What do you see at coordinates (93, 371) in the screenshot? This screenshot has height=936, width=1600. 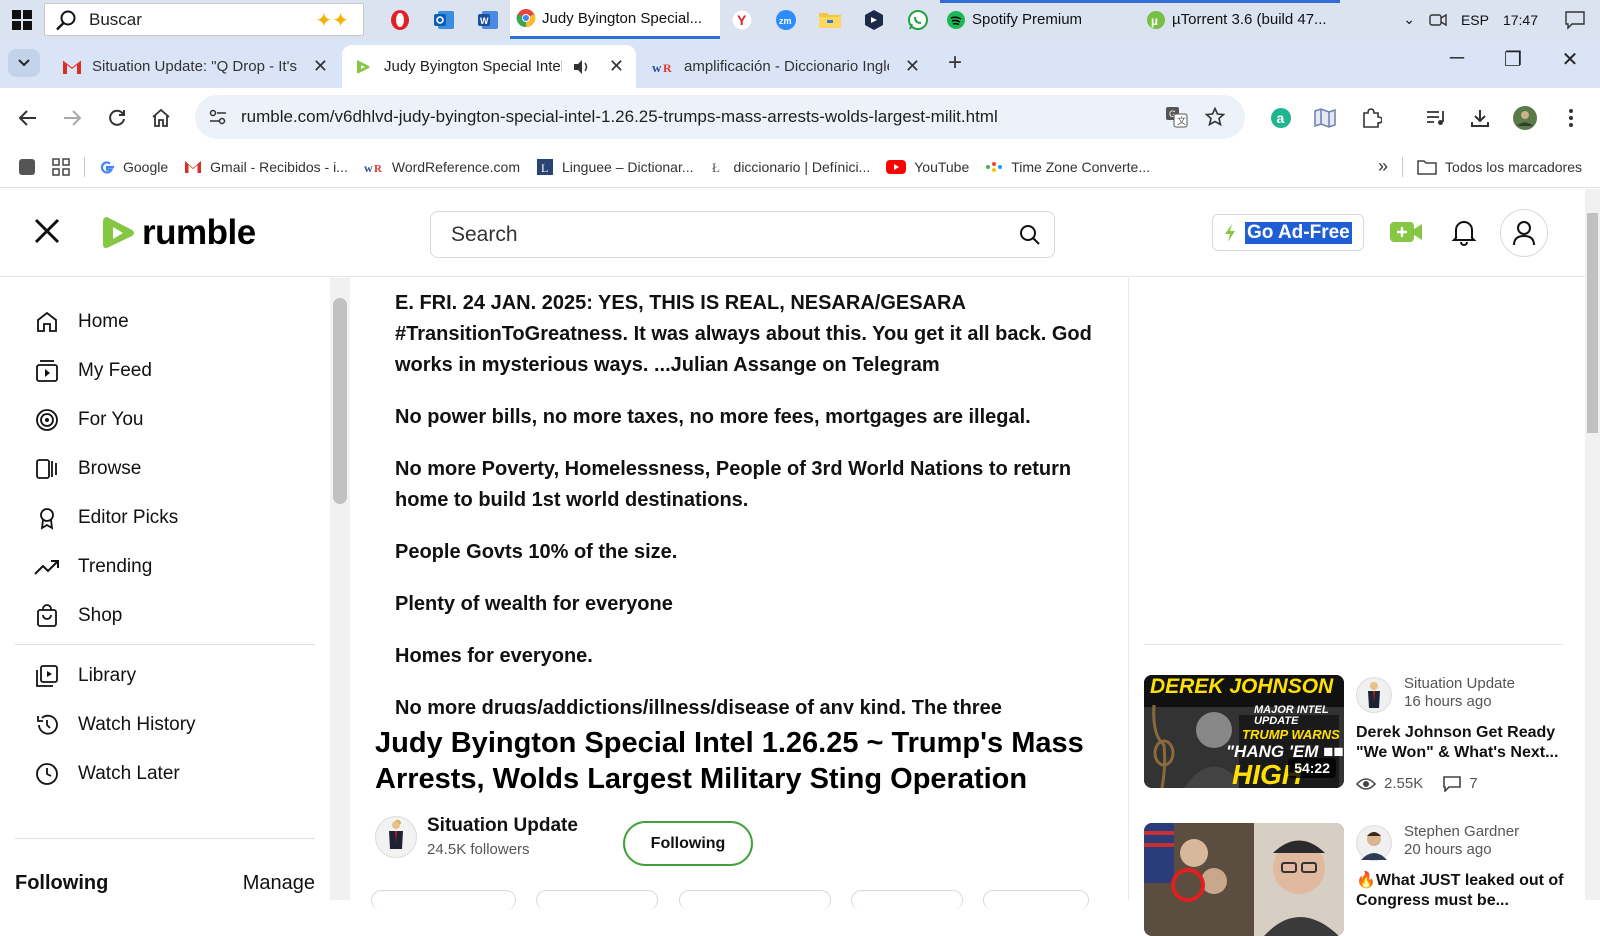 I see `sidebar-item-my-feed: My Feed` at bounding box center [93, 371].